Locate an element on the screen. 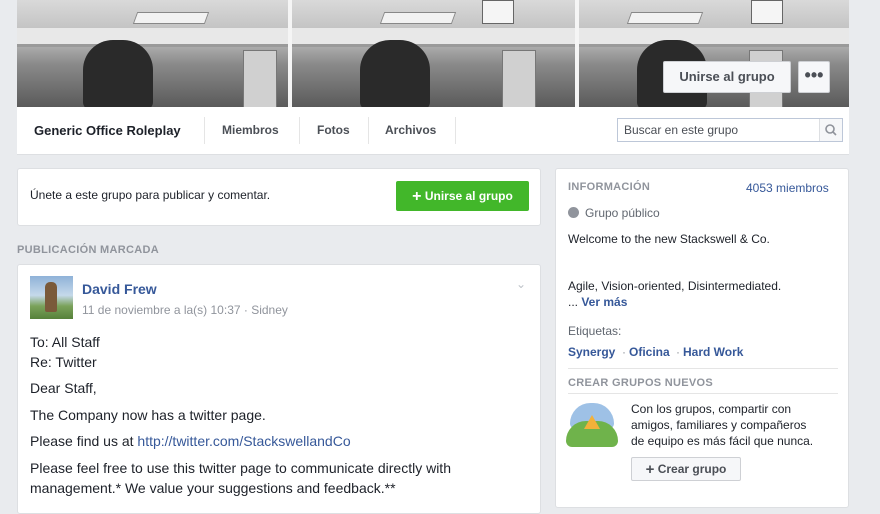  tag-hard-work: Hard Work is located at coordinates (713, 352).